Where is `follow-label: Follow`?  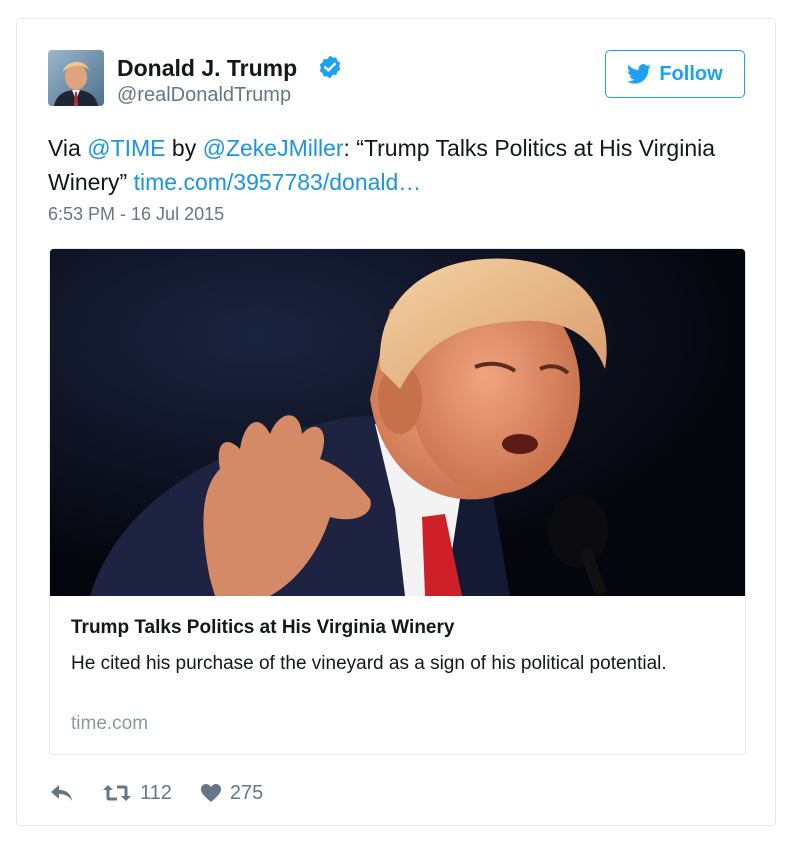
follow-label: Follow is located at coordinates (691, 73).